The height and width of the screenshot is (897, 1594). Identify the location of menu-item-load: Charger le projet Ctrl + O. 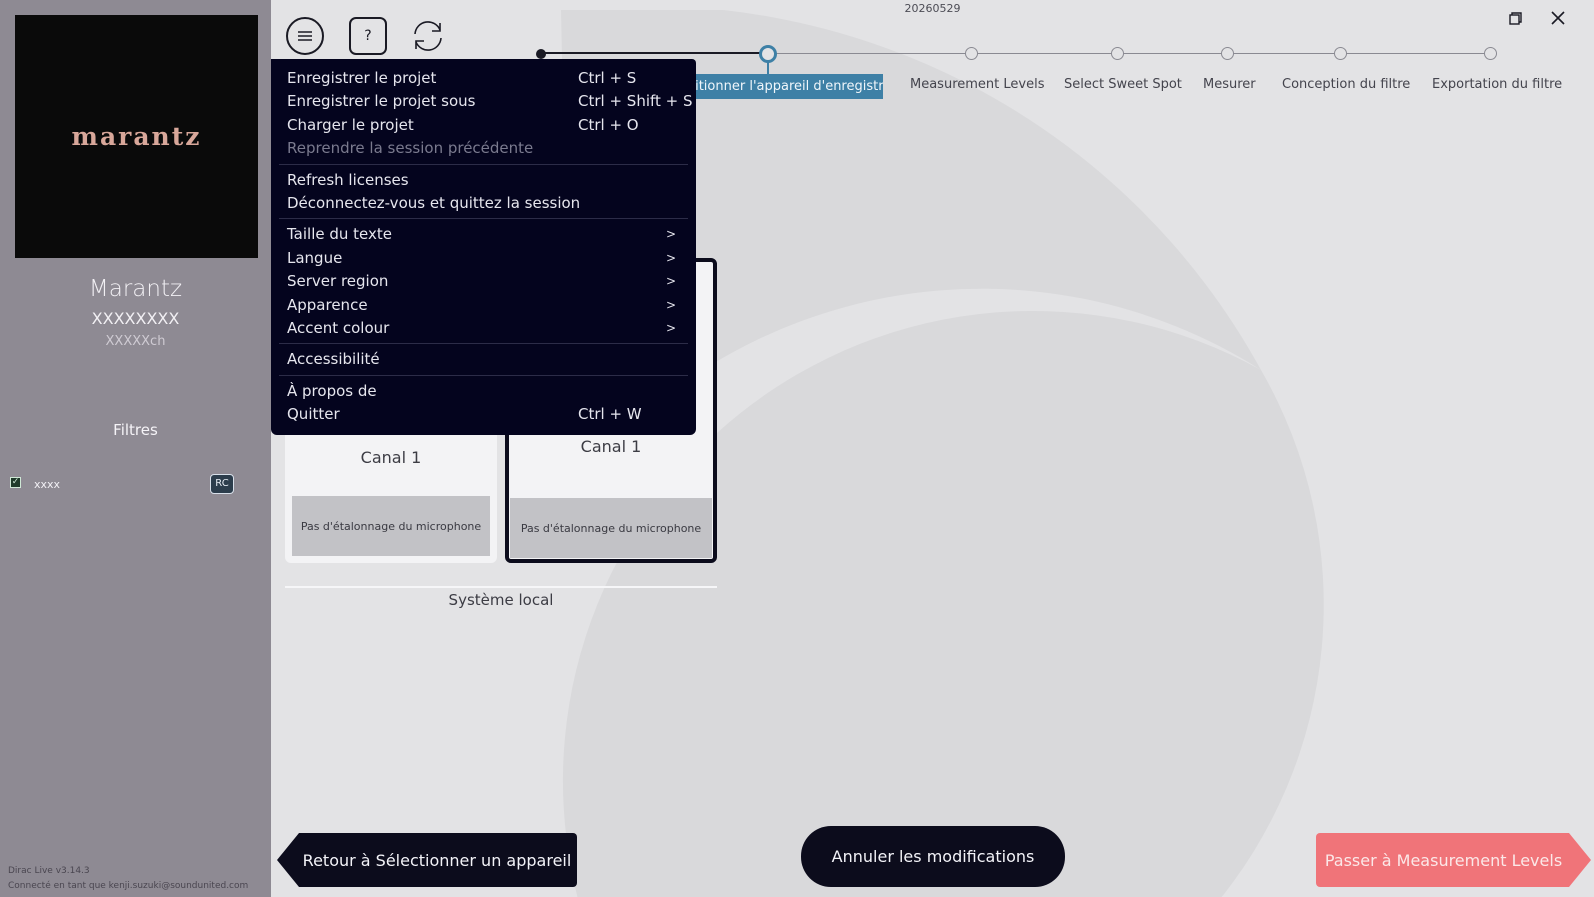
(483, 125).